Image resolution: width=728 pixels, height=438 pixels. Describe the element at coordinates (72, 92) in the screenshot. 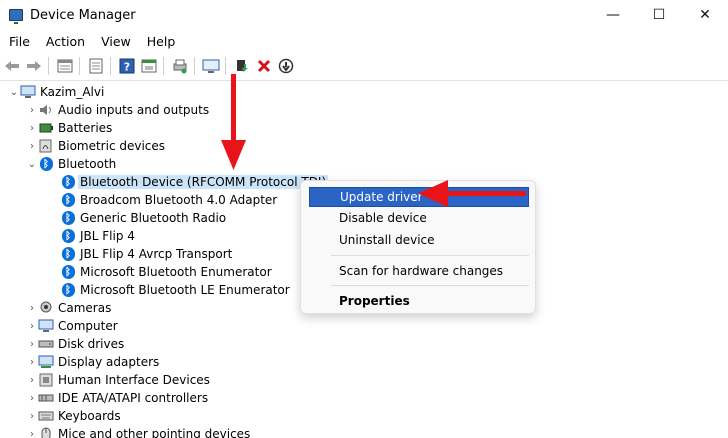

I see `tree-root-label: Kazim_Alvi` at that location.